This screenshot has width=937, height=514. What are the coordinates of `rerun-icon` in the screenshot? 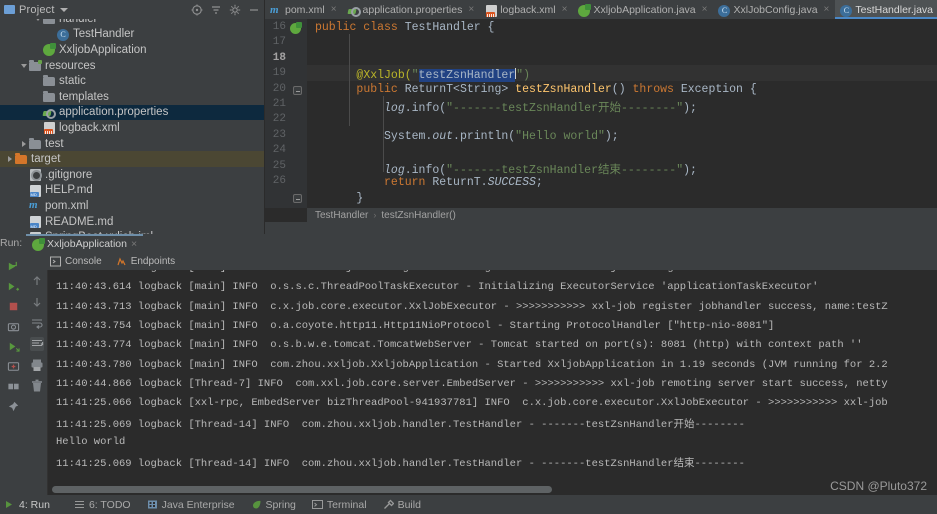 It's located at (13, 266).